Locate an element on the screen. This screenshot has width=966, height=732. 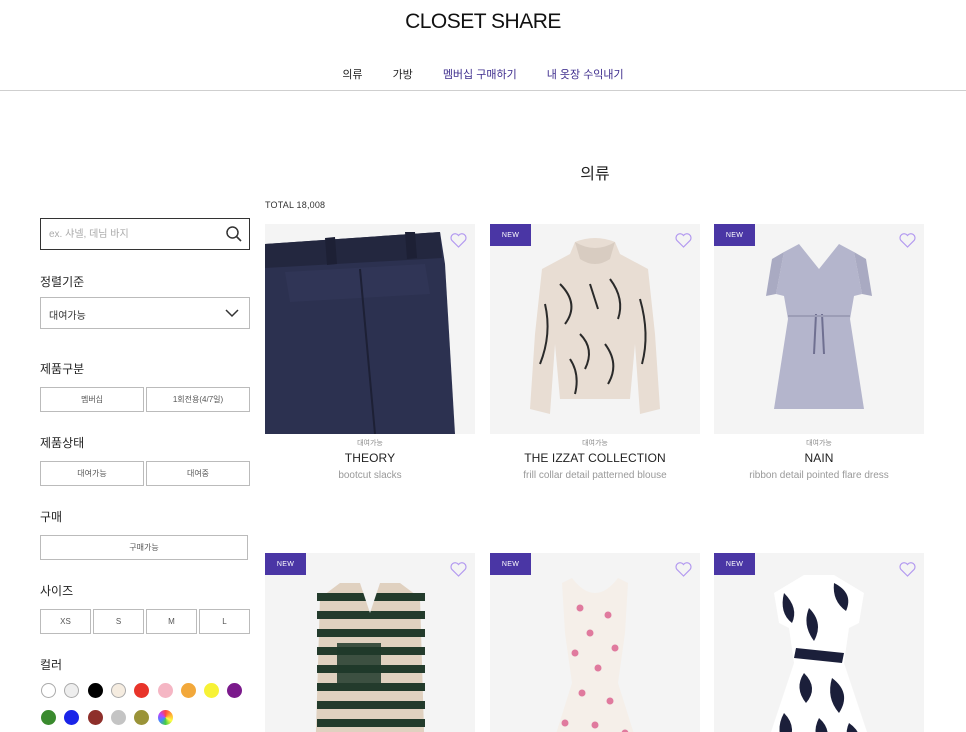
product-brand: THEORY is located at coordinates (370, 458).